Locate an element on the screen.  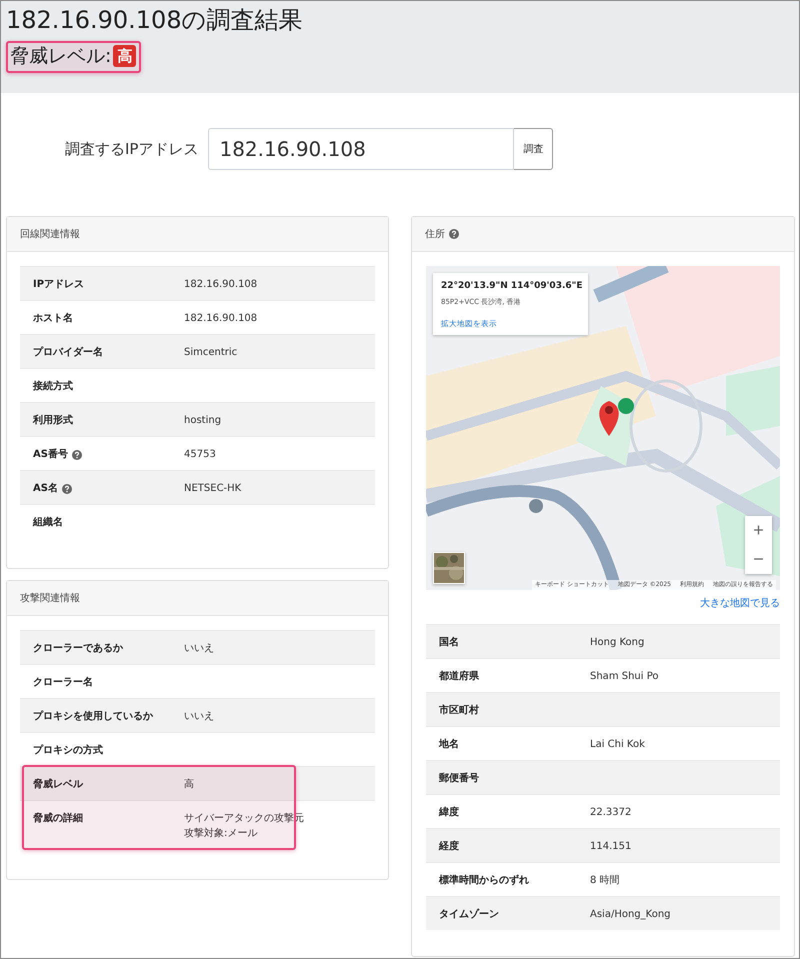
row-label: 接続方式 is located at coordinates (53, 386).